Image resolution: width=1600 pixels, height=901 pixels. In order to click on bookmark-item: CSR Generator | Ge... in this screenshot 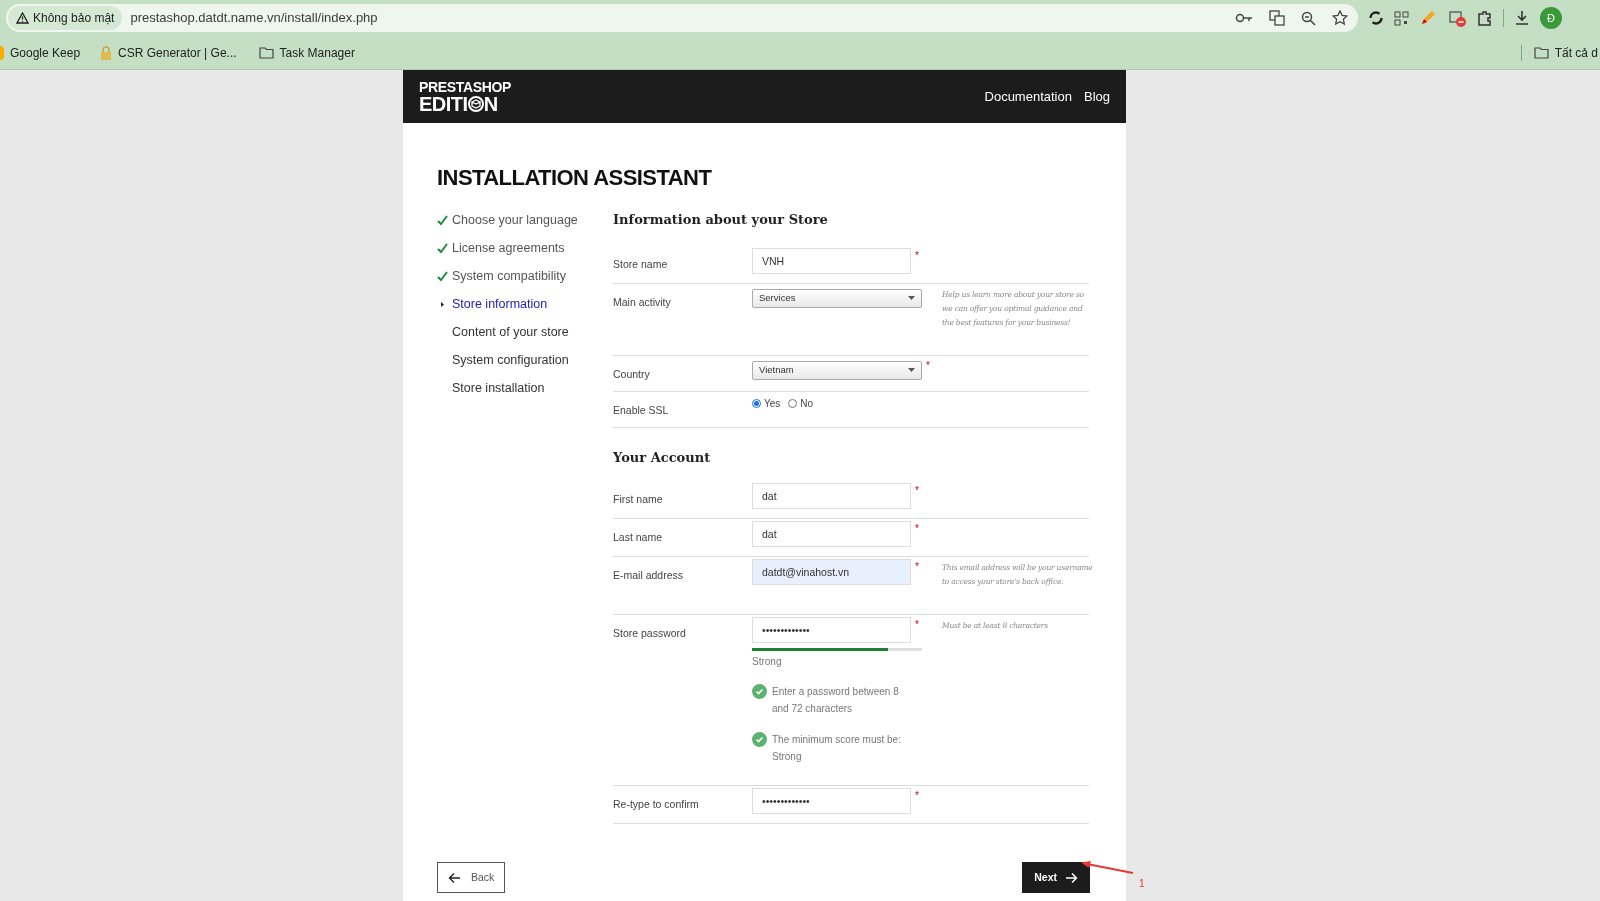, I will do `click(168, 52)`.